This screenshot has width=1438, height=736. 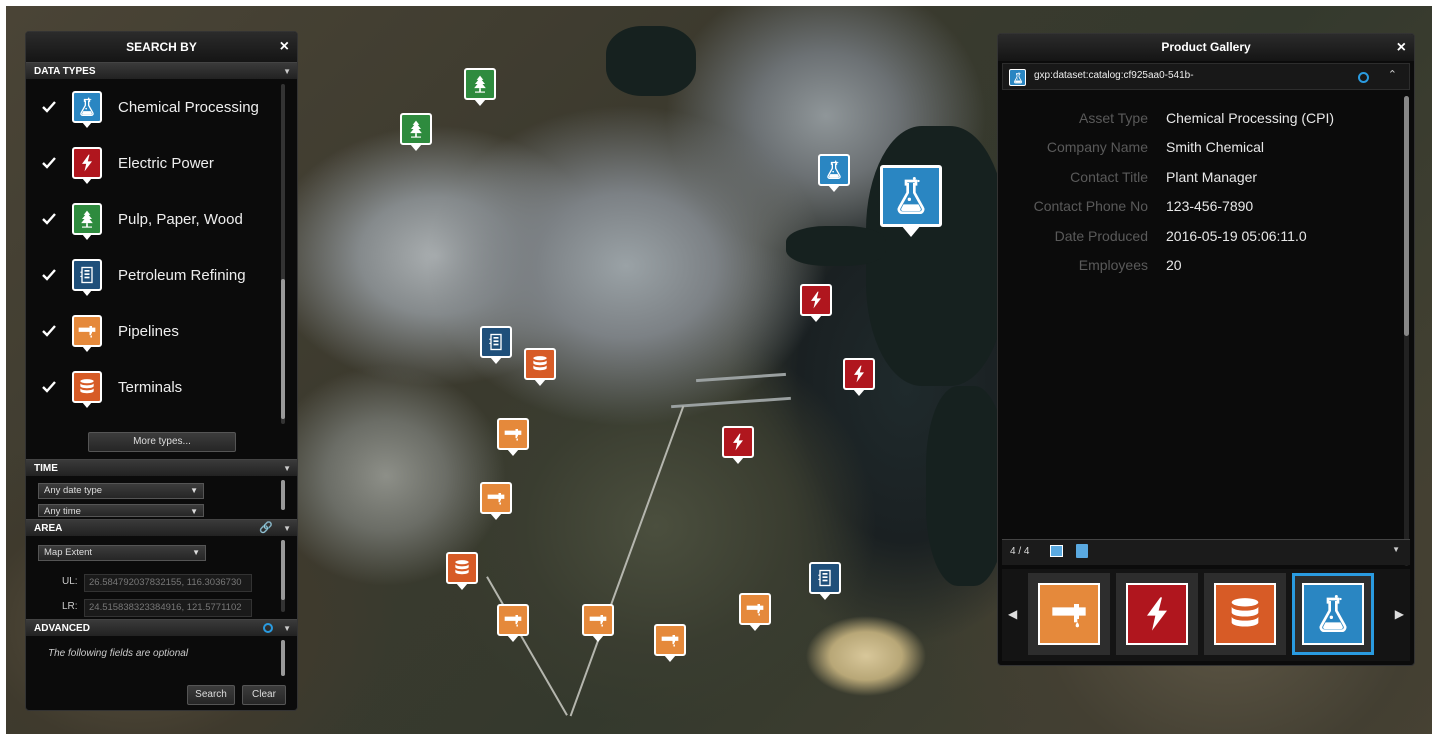 What do you see at coordinates (836, 246) in the screenshot?
I see `river` at bounding box center [836, 246].